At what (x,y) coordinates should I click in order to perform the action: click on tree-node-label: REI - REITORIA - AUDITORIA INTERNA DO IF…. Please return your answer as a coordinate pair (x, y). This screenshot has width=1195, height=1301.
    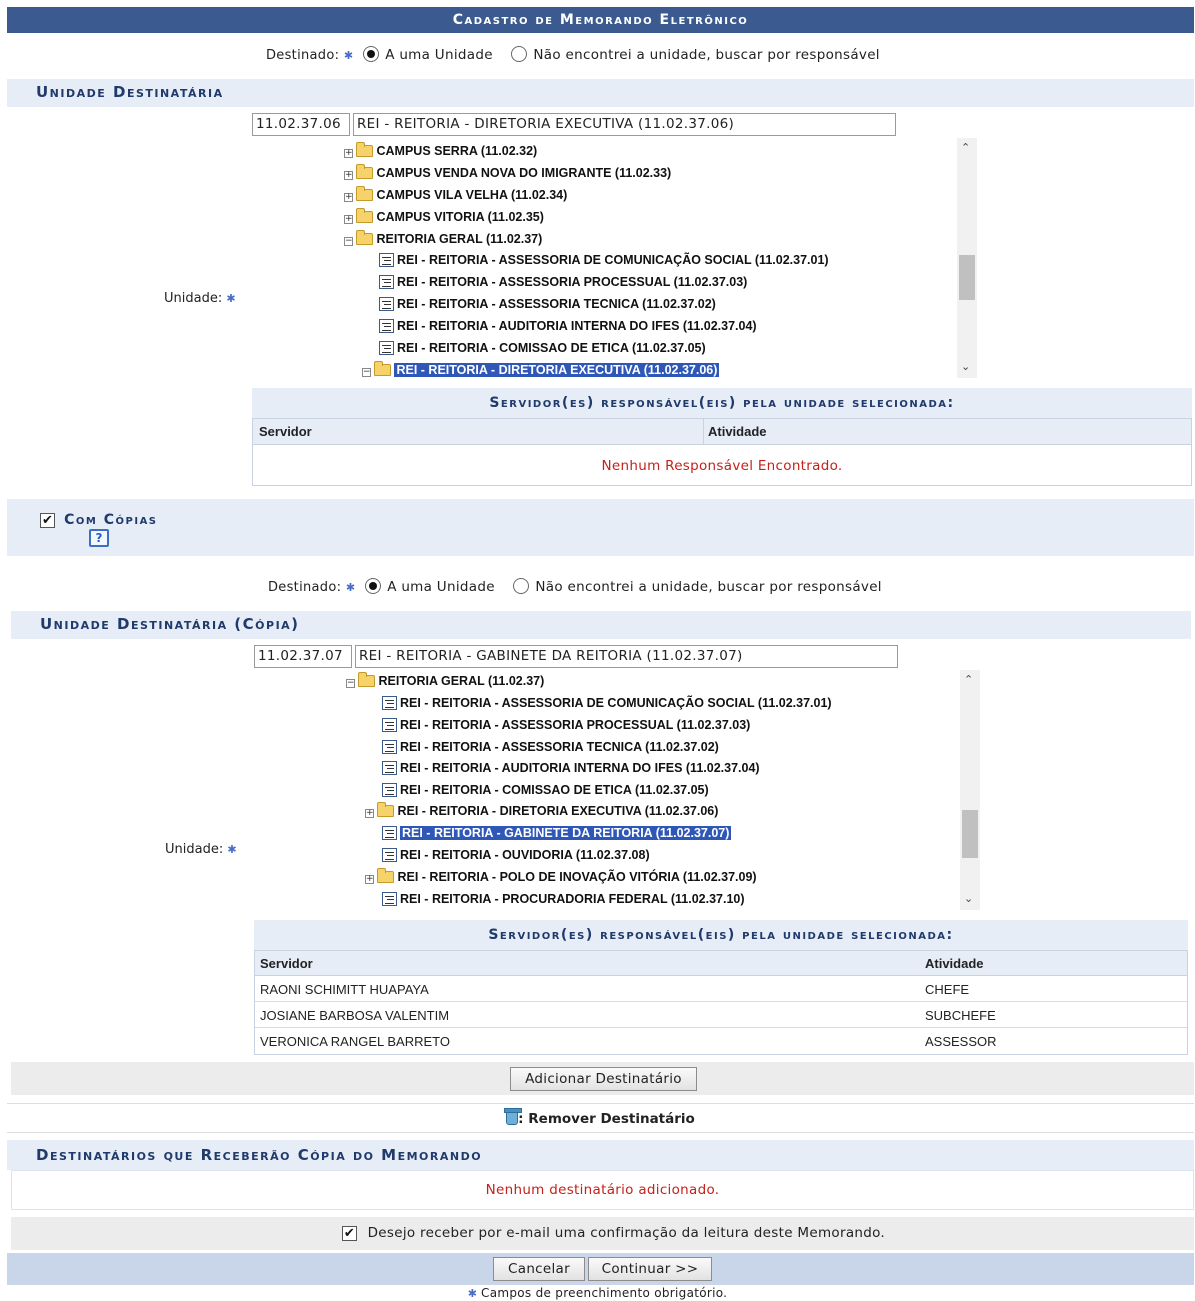
    Looking at the image, I should click on (577, 326).